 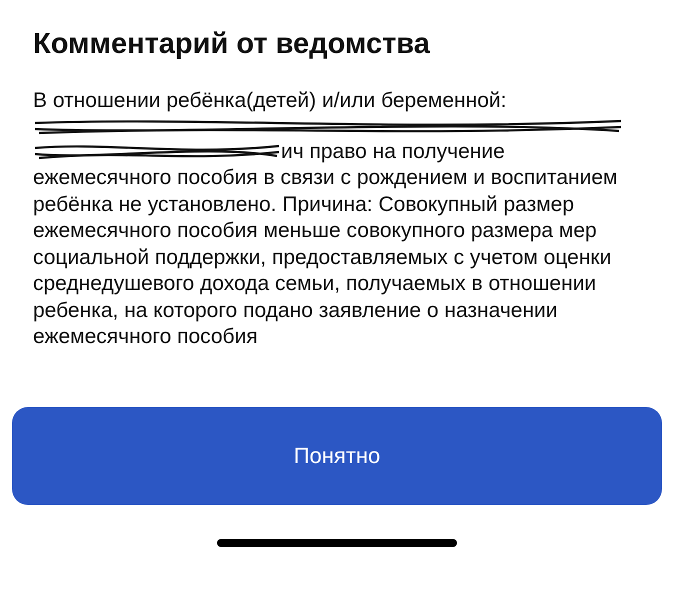 I want to click on comment-text: ич право на получение, so click(x=393, y=151).